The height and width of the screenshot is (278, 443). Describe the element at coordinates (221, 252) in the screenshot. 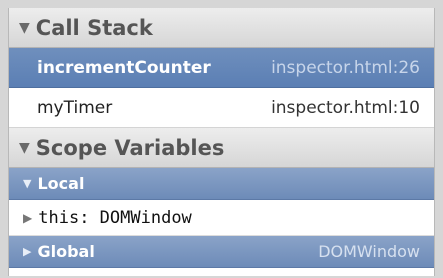

I see `scope-global: ▶ Global DOMWindow` at that location.